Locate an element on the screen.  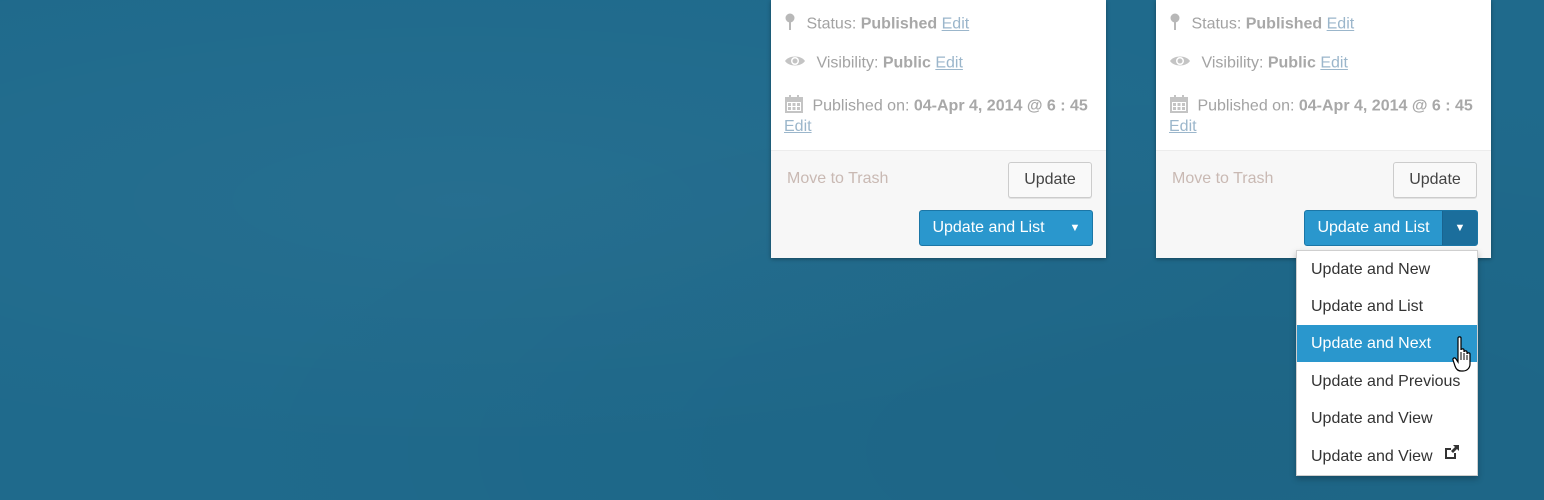
menu-item-label: Update and Next is located at coordinates (1371, 343).